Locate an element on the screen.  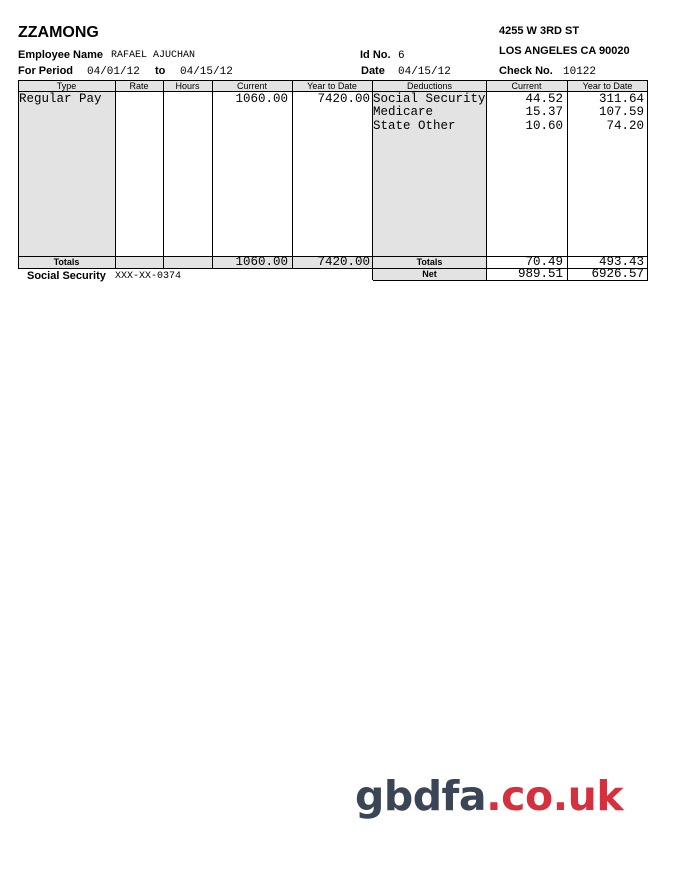
header-ded-ytd: Year to Date is located at coordinates (607, 86).